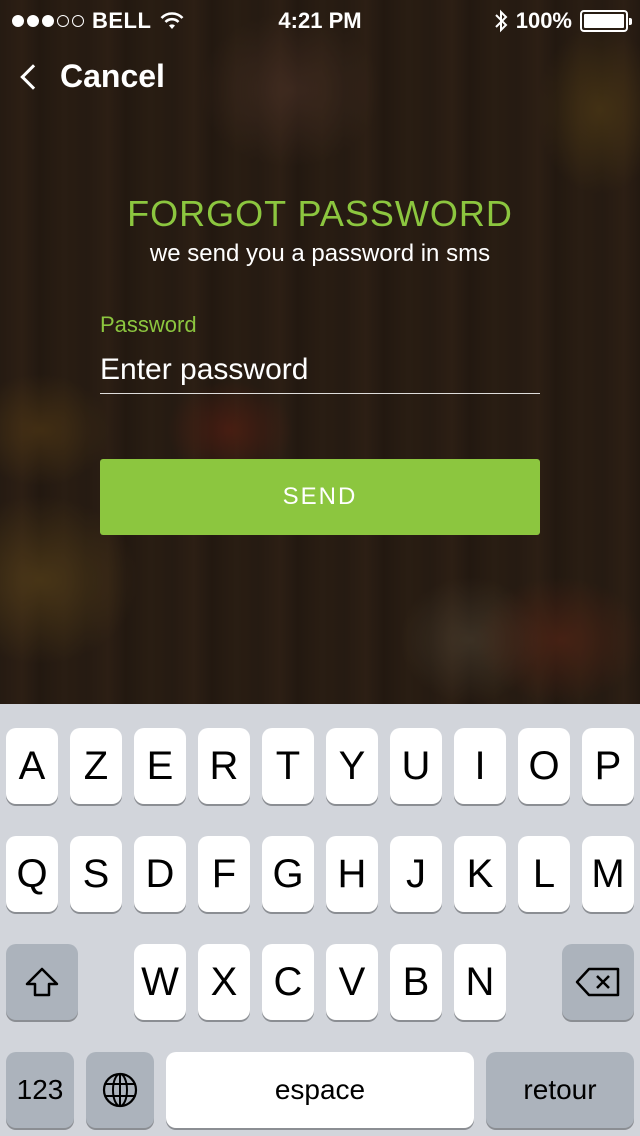  What do you see at coordinates (96, 766) in the screenshot?
I see `key-z: Z` at bounding box center [96, 766].